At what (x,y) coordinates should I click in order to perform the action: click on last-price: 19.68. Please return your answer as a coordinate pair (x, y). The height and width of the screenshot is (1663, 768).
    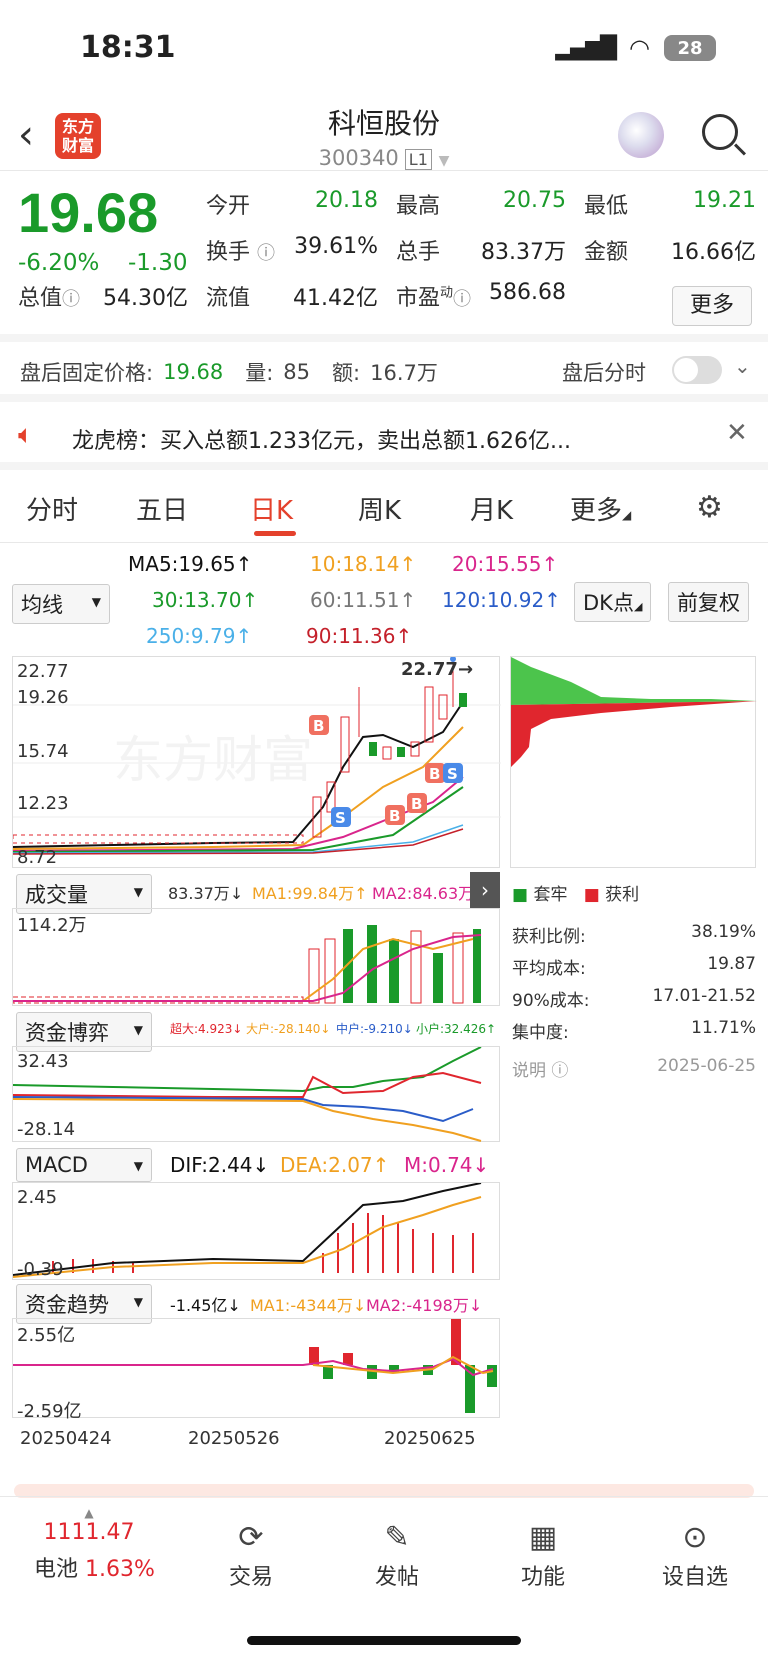
    Looking at the image, I should click on (88, 212).